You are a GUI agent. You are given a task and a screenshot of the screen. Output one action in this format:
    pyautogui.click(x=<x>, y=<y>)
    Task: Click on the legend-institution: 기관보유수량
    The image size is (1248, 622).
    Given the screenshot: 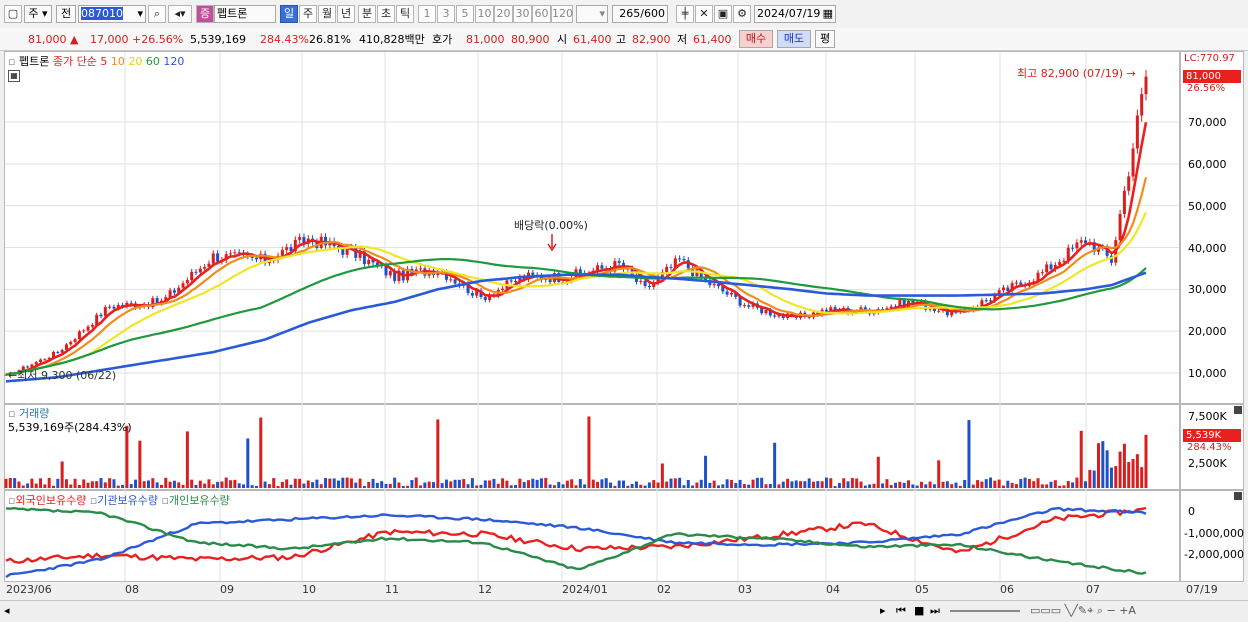 What is the action you would take?
    pyautogui.click(x=128, y=500)
    